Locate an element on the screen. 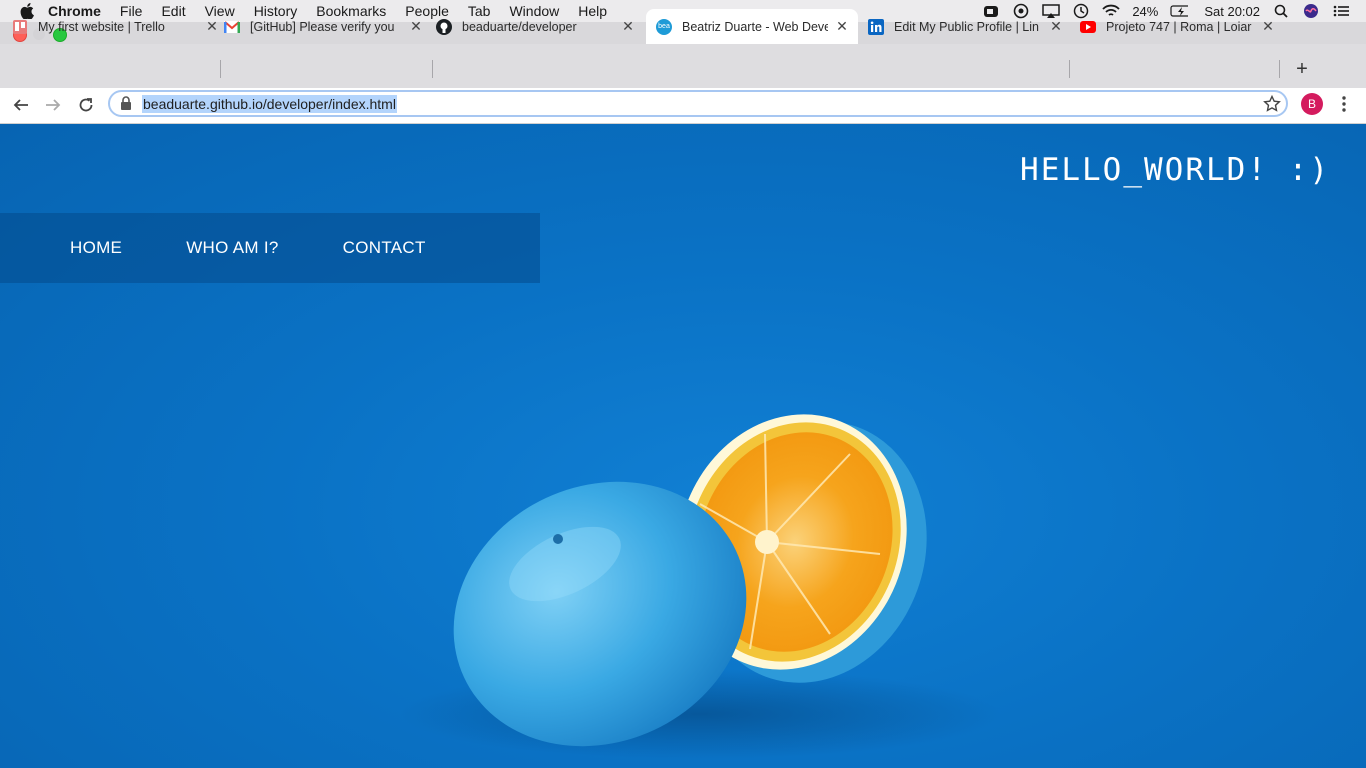  reload-button is located at coordinates (86, 105).